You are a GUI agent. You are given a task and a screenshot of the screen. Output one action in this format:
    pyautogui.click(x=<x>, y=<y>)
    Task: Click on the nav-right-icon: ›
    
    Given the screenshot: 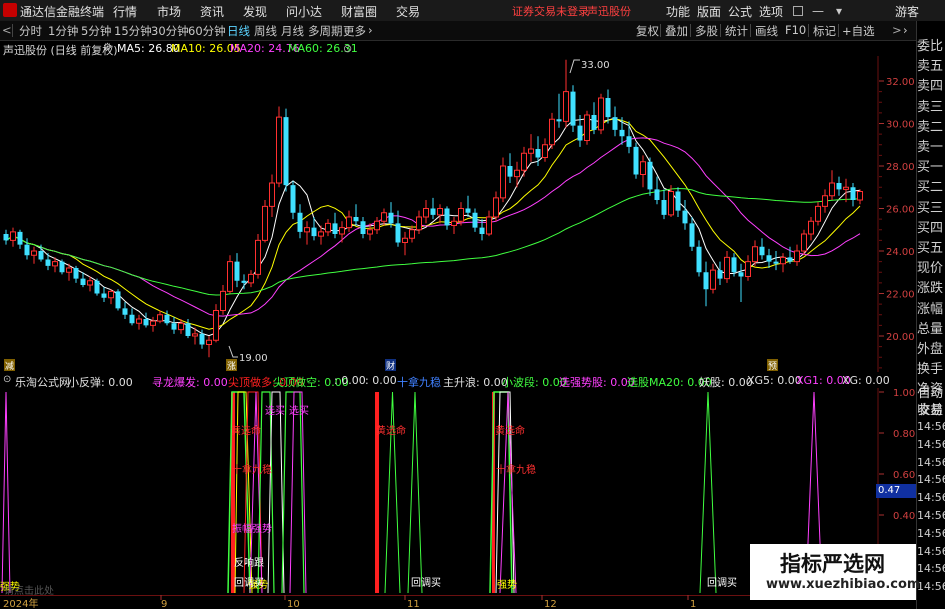 What is the action you would take?
    pyautogui.click(x=905, y=30)
    